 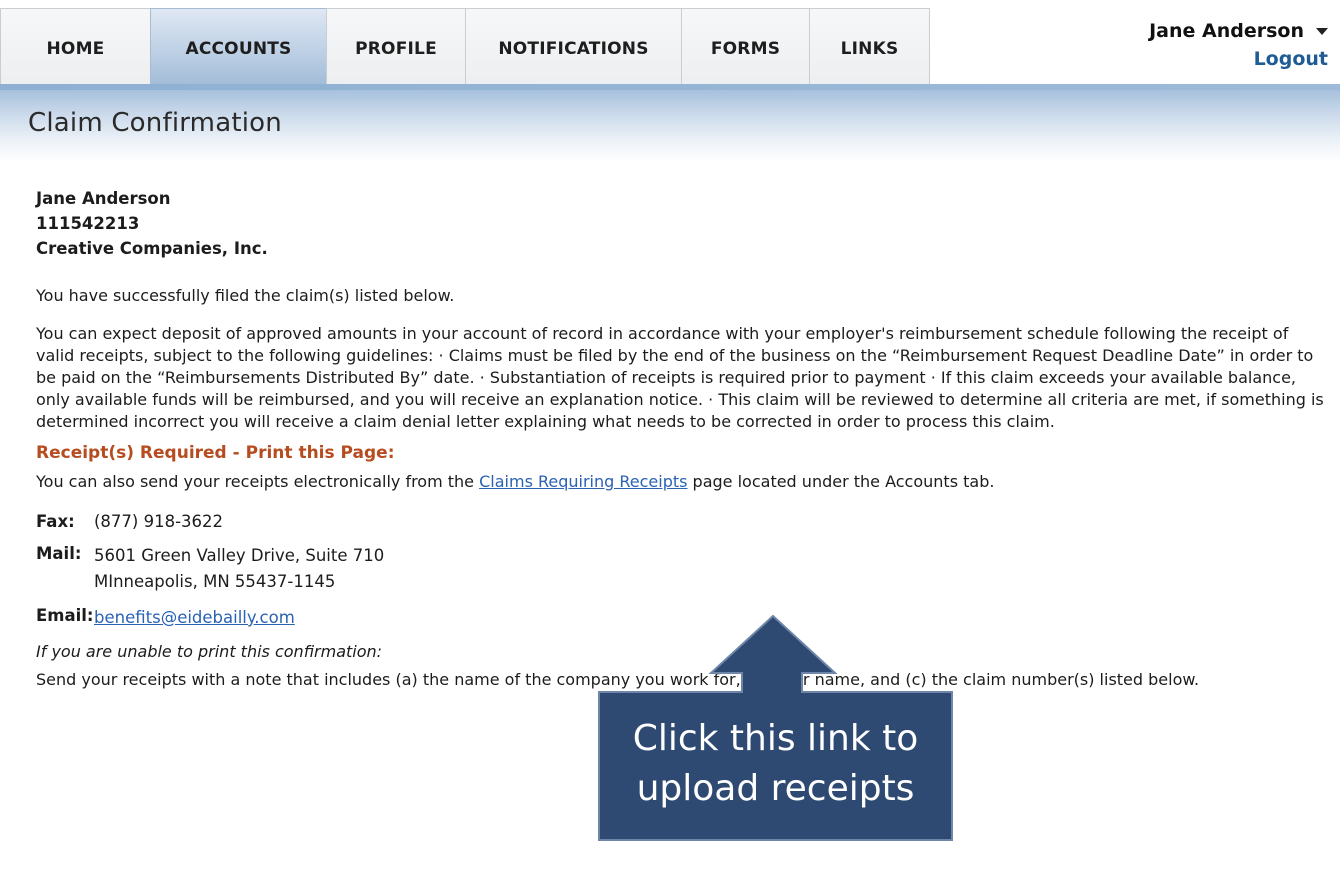 I want to click on electronic-receipts-suffix: page located under the Accounts tab., so click(x=841, y=481).